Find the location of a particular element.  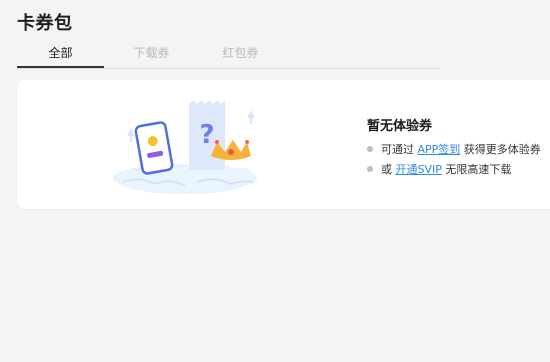

empty-coupon-illustration-icon: ? is located at coordinates (185, 147).